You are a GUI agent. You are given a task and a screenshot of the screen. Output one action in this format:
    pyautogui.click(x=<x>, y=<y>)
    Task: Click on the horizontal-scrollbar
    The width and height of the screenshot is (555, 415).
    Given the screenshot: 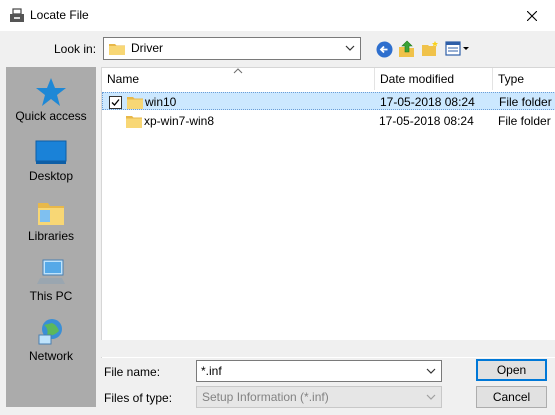 What is the action you would take?
    pyautogui.click(x=328, y=348)
    